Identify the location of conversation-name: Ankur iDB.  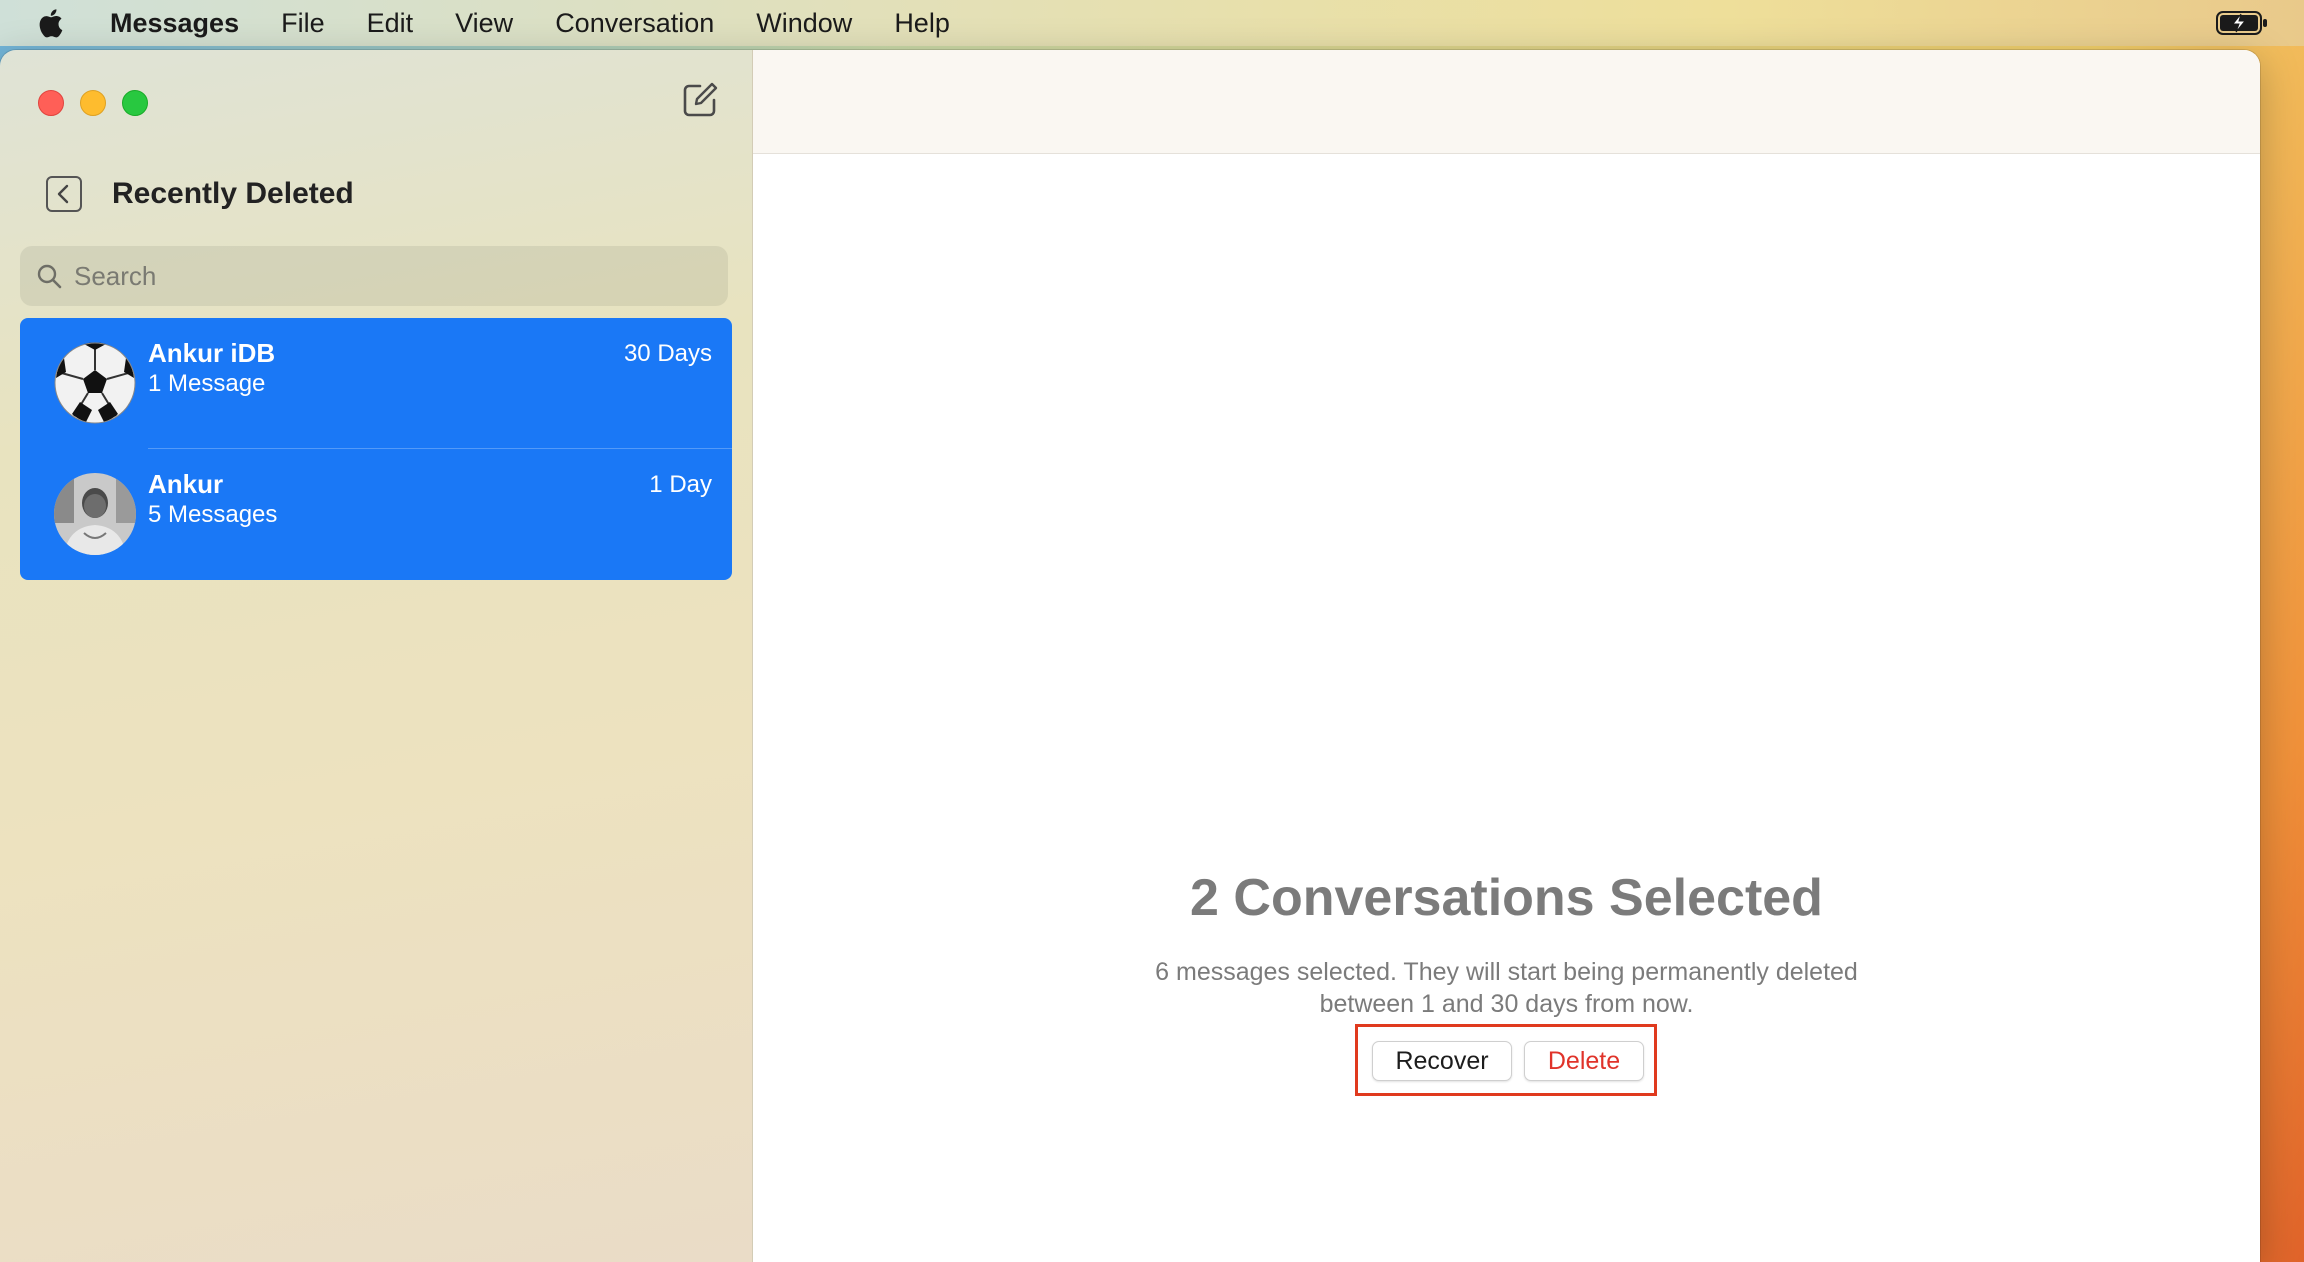
(212, 353).